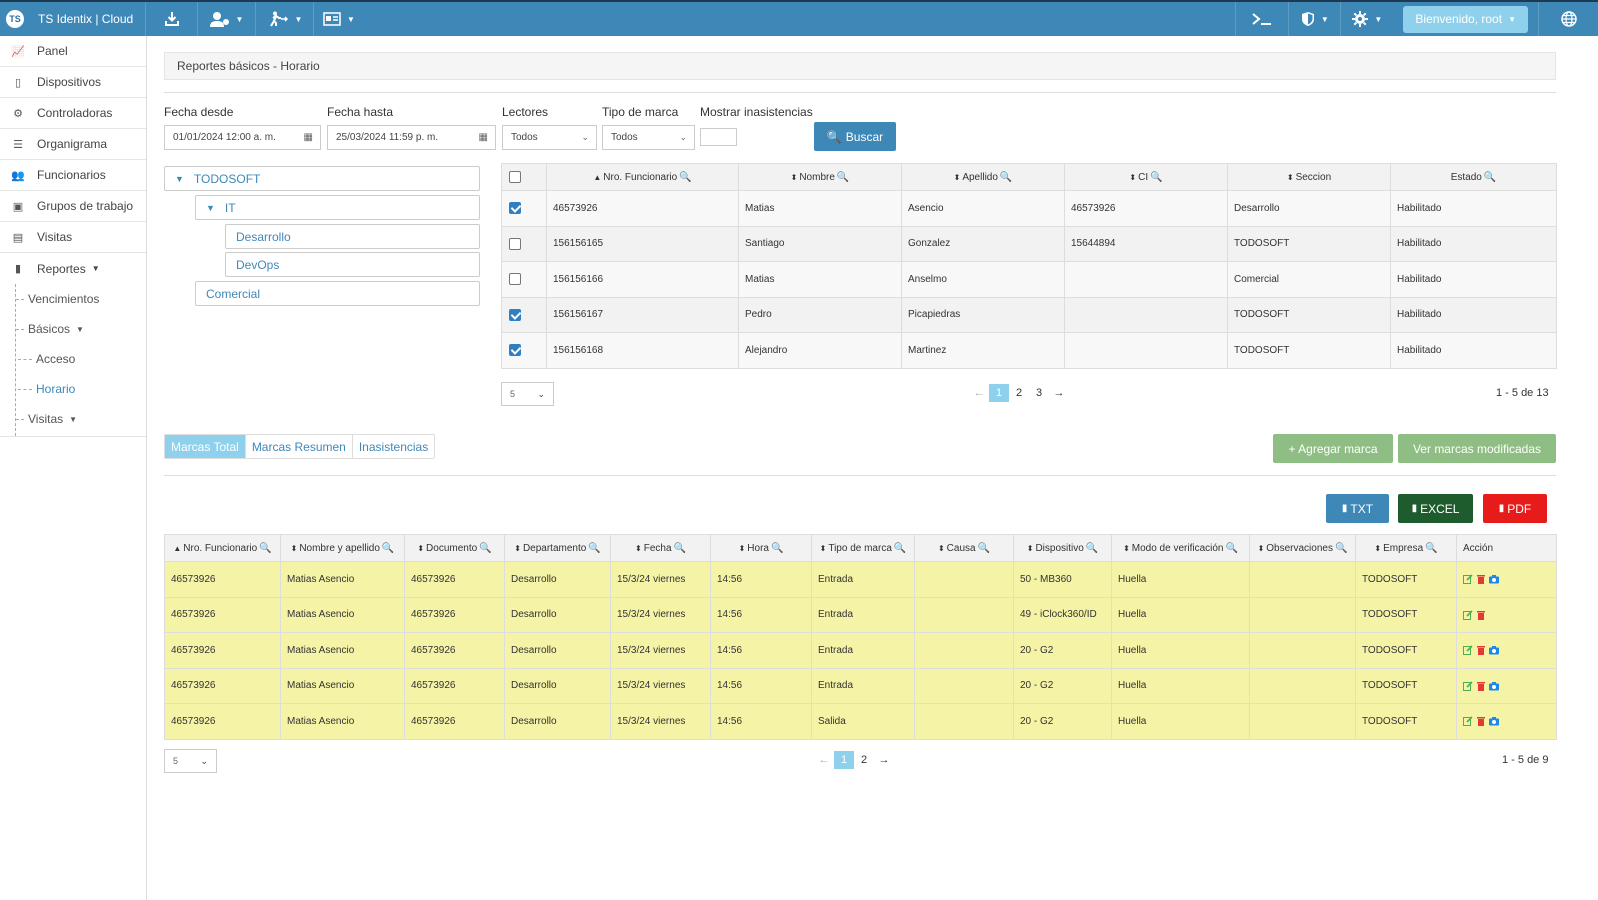 The width and height of the screenshot is (1598, 900). Describe the element at coordinates (1473, 177) in the screenshot. I see `column-header: Estado 🔍` at that location.